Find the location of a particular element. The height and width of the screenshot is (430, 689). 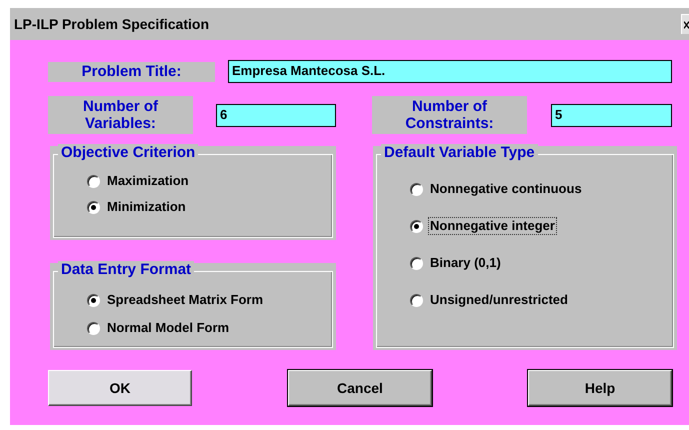

radio-label: Nonnegative continuous is located at coordinates (506, 189).